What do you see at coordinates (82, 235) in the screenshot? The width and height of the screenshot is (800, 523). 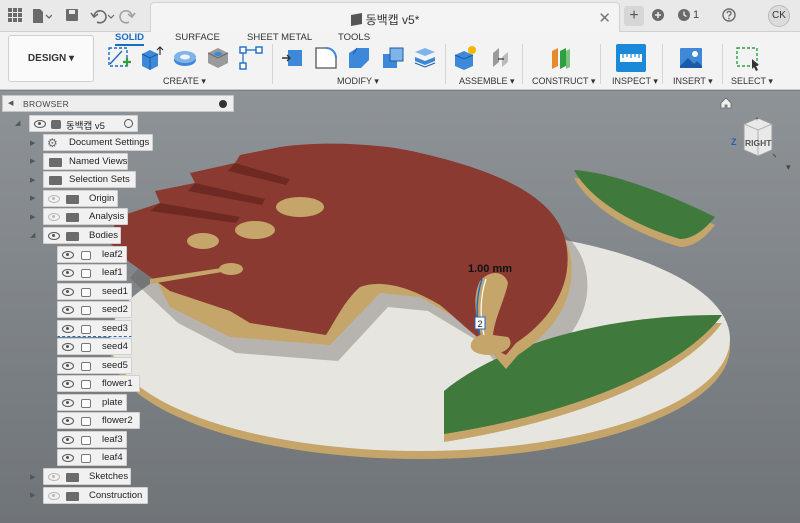 I see `browser-item-bodies: Bodies` at bounding box center [82, 235].